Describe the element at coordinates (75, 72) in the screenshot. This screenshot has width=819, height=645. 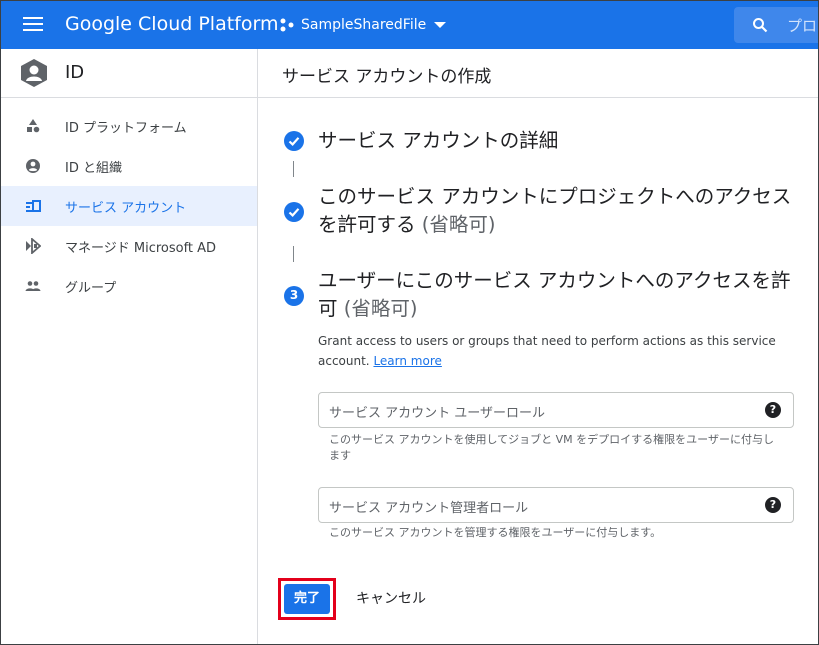
I see `sidebar-title: ID` at that location.